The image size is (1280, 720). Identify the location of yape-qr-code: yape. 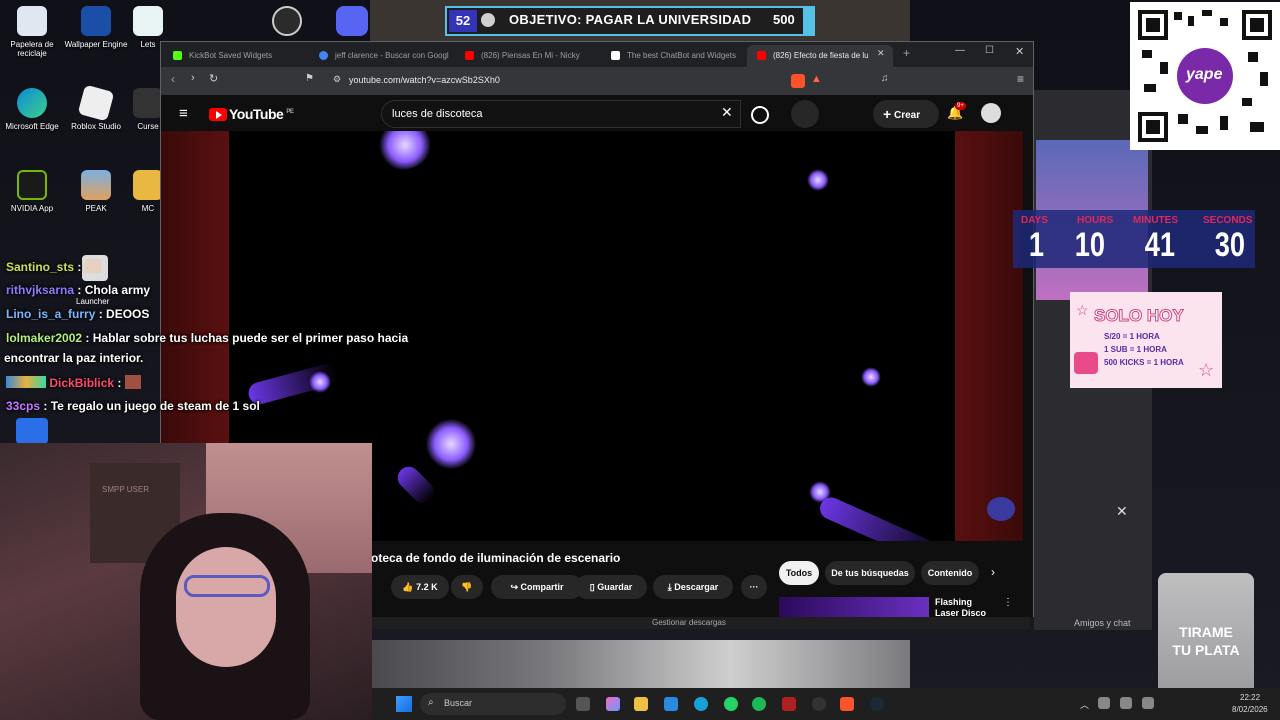
(1205, 76).